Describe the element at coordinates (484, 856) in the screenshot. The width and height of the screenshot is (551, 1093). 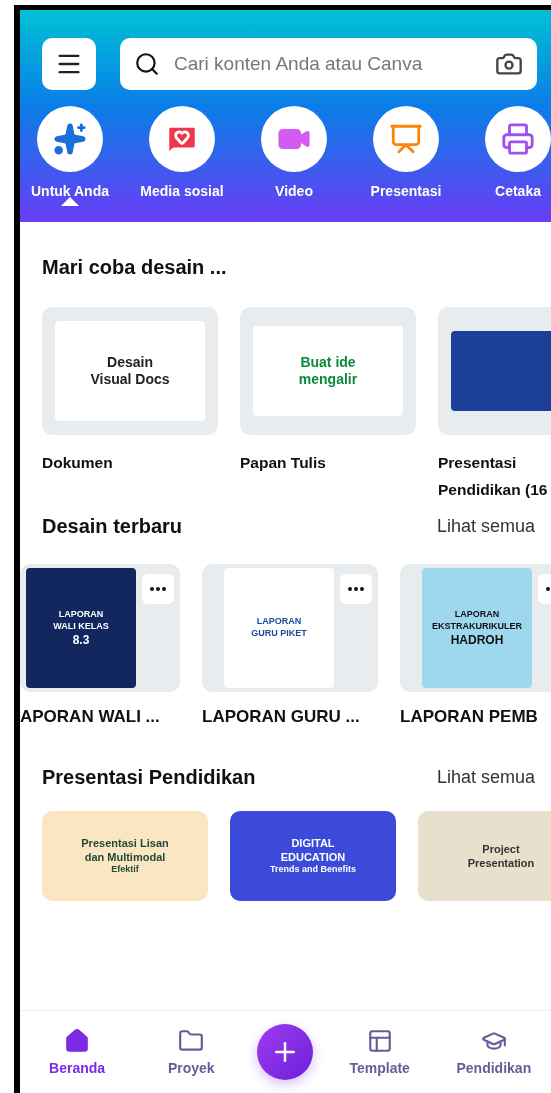
I see `template-preview: Project Presentation` at that location.